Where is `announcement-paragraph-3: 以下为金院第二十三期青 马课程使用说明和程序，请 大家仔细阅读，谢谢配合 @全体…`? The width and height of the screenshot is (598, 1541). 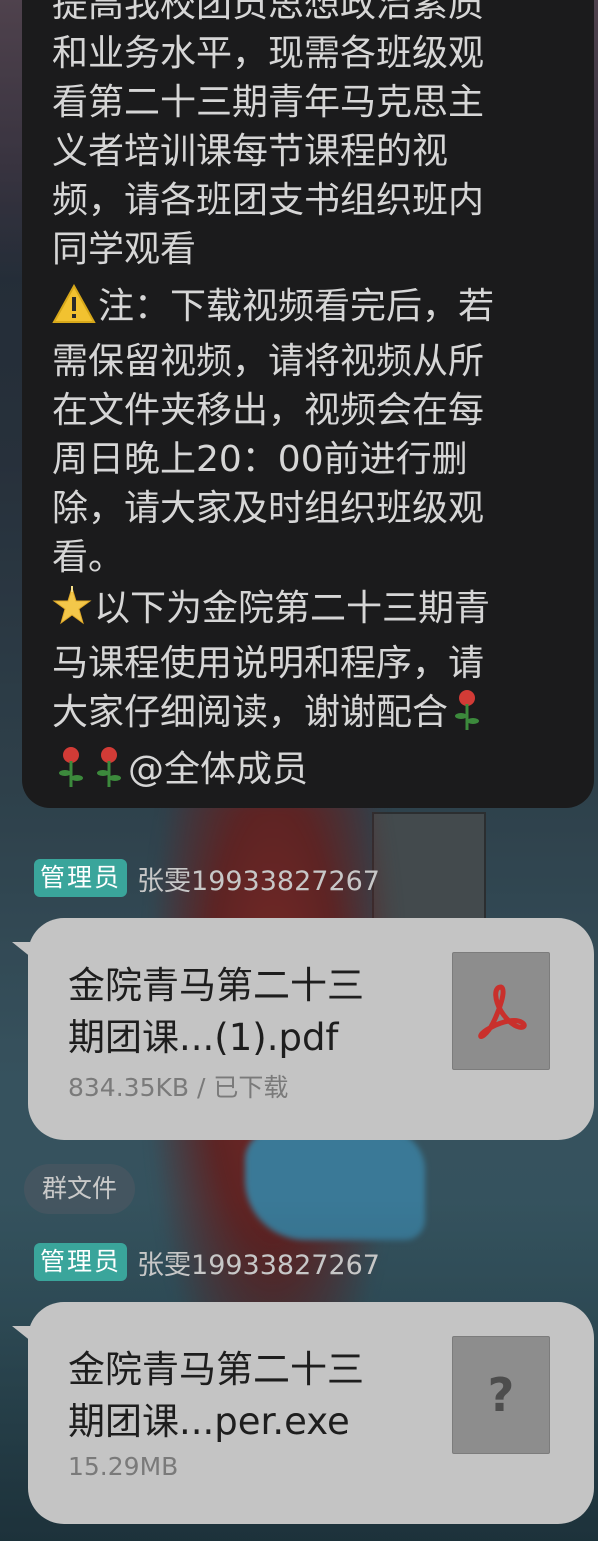
announcement-paragraph-3: 以下为金院第二十三期青 马课程使用说明和程序，请 大家仔细阅读，谢谢配合 @全体… is located at coordinates (307, 693).